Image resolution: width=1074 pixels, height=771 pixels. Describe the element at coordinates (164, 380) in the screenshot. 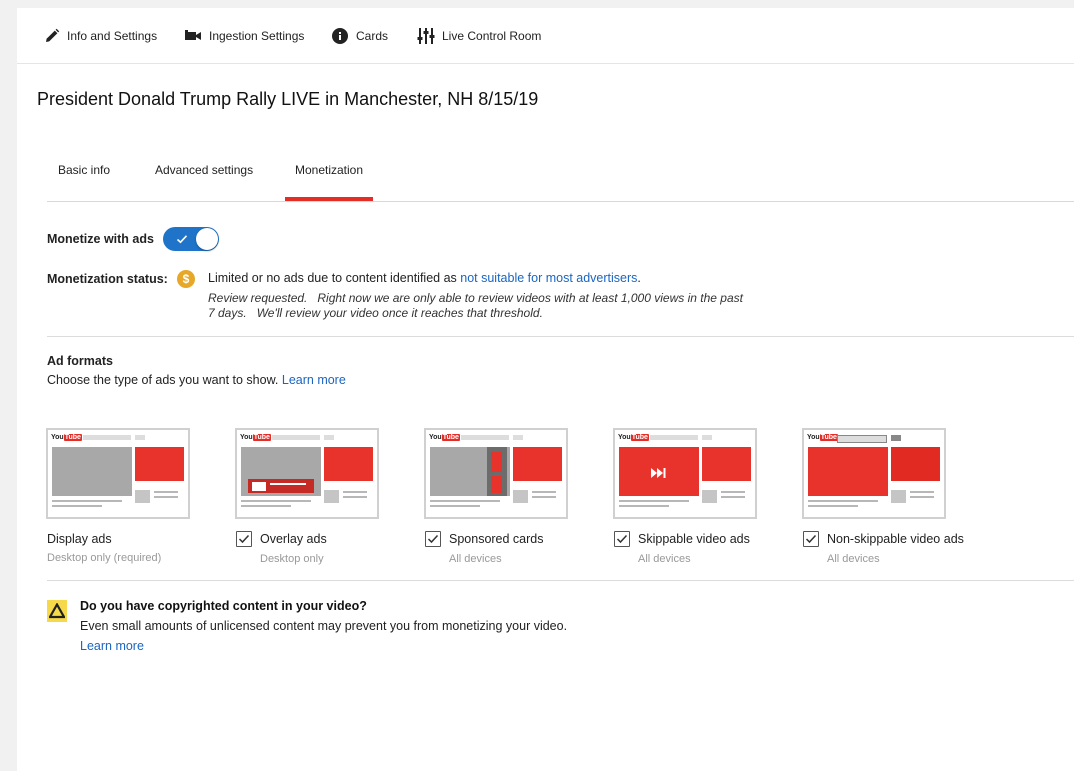

I see `ad-formats-subtitle-text: Choose the type of ads you want to show.` at that location.